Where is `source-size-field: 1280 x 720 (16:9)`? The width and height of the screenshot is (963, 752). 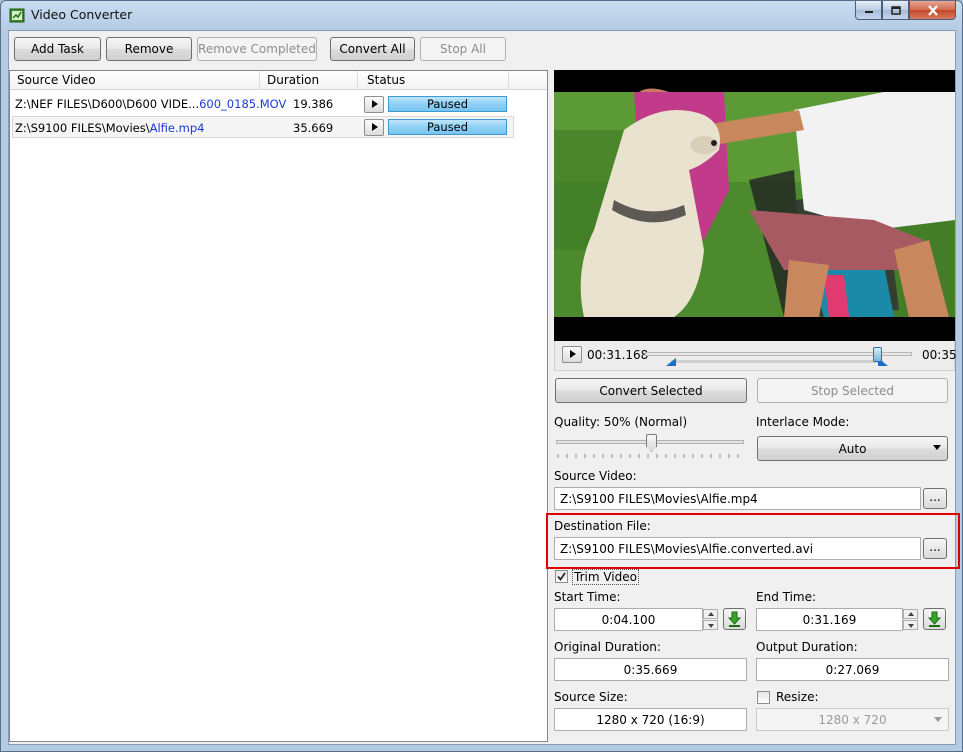
source-size-field: 1280 x 720 (16:9) is located at coordinates (650, 719).